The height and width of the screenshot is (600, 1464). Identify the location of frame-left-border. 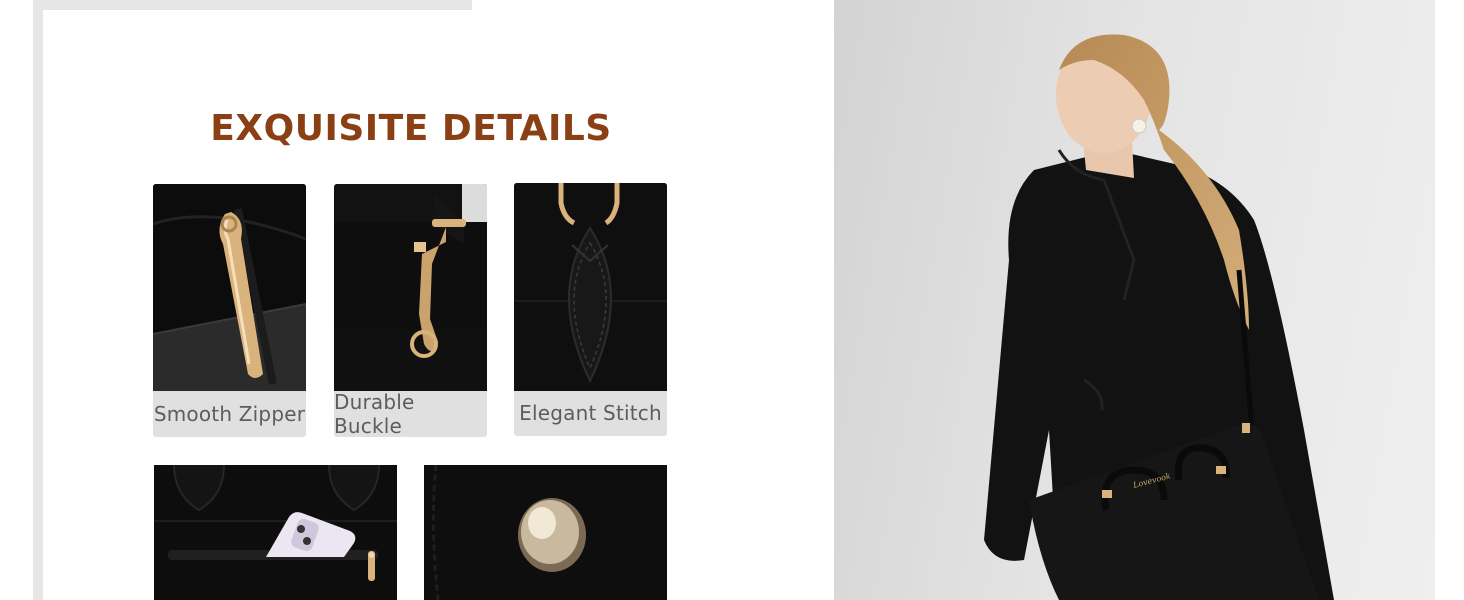
(38, 300).